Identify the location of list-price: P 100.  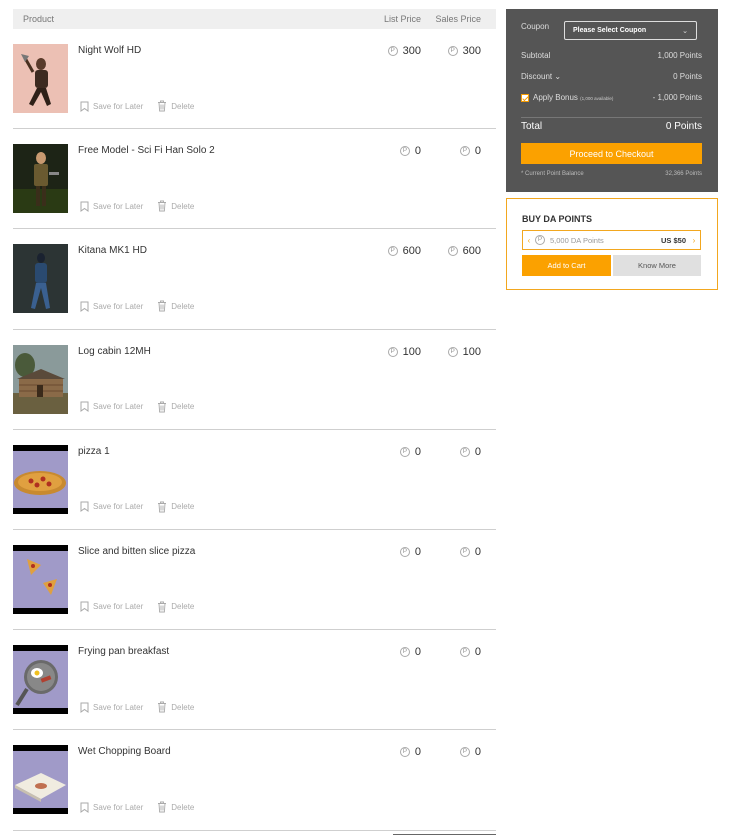
(404, 352).